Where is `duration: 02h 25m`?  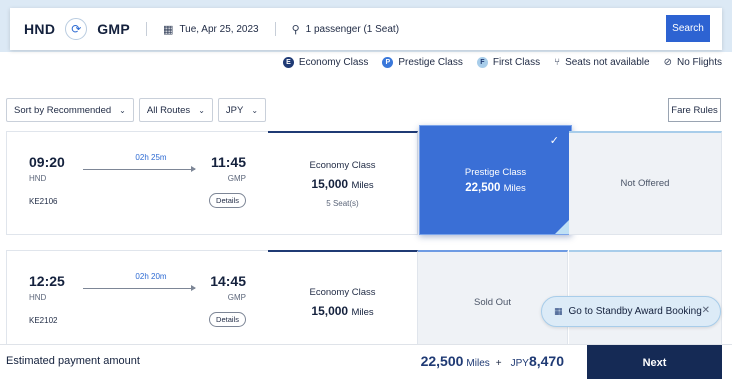
duration: 02h 25m is located at coordinates (151, 157).